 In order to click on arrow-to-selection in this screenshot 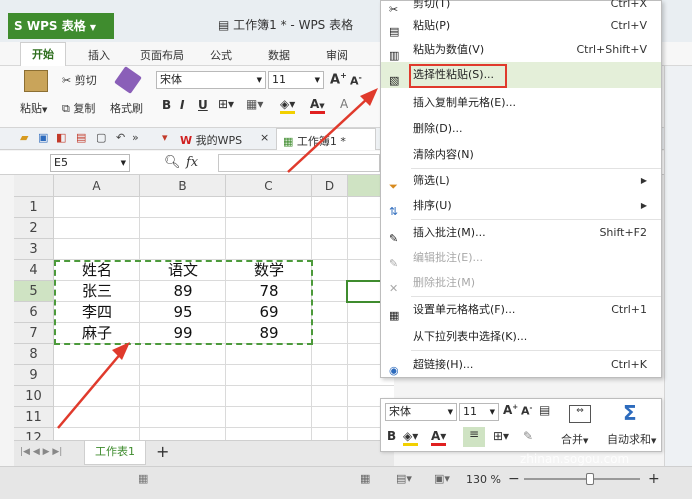, I will do `click(93, 385)`.